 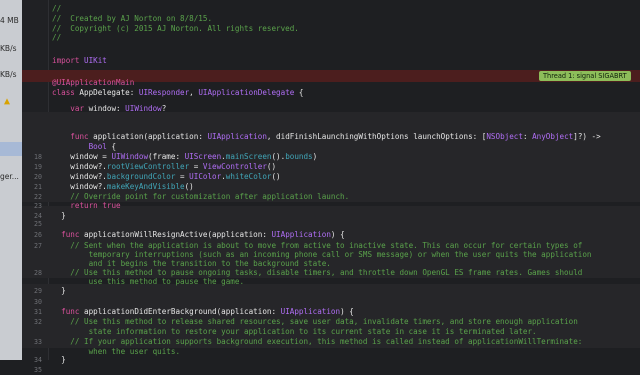 What do you see at coordinates (38, 342) in the screenshot?
I see `line-number: 33` at bounding box center [38, 342].